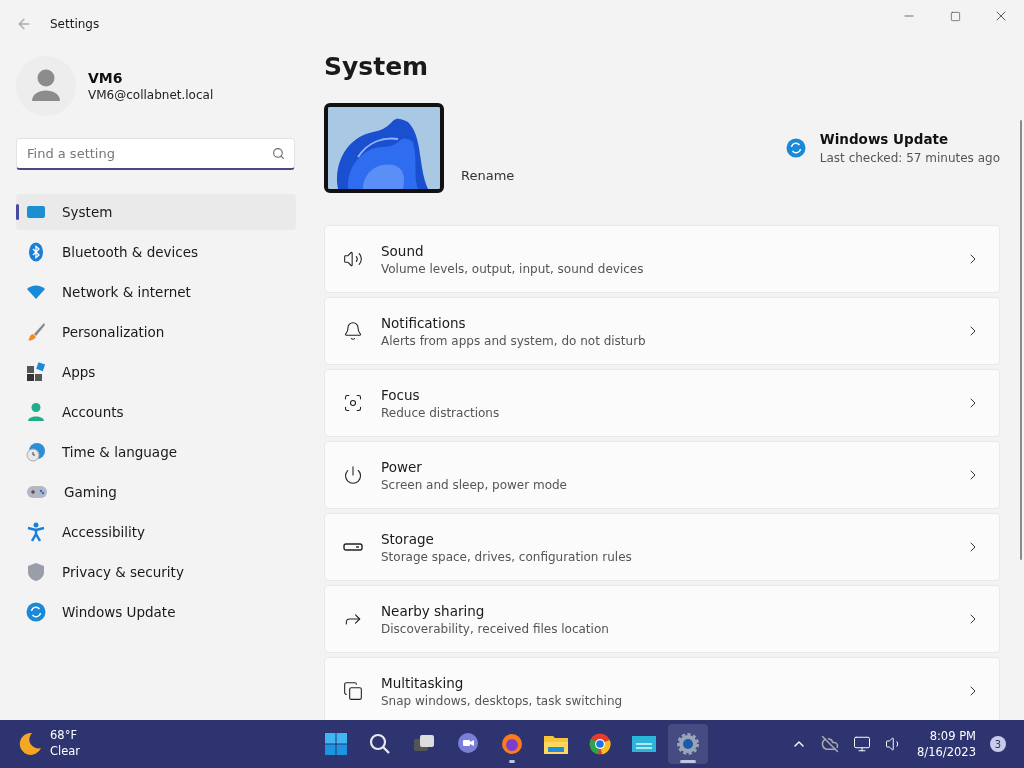 Image resolution: width=1024 pixels, height=768 pixels. Describe the element at coordinates (156, 252) in the screenshot. I see `sidebar-item: Bluetooth & devices` at that location.